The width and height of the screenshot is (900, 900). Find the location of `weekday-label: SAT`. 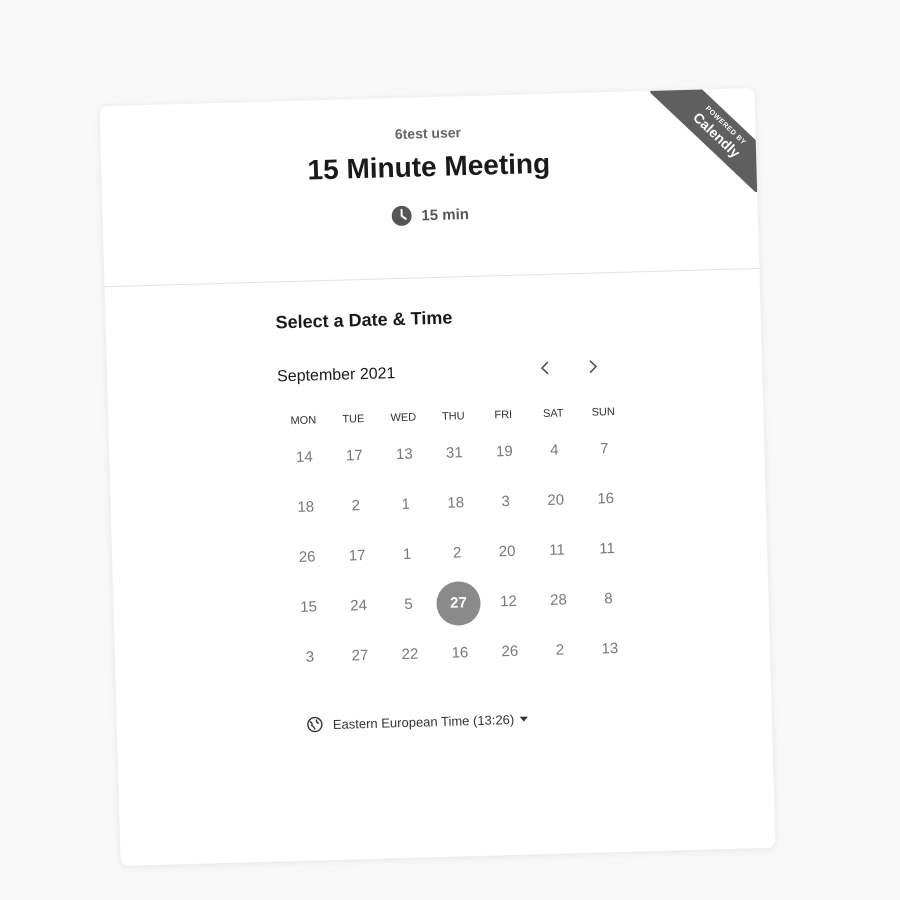

weekday-label: SAT is located at coordinates (553, 414).